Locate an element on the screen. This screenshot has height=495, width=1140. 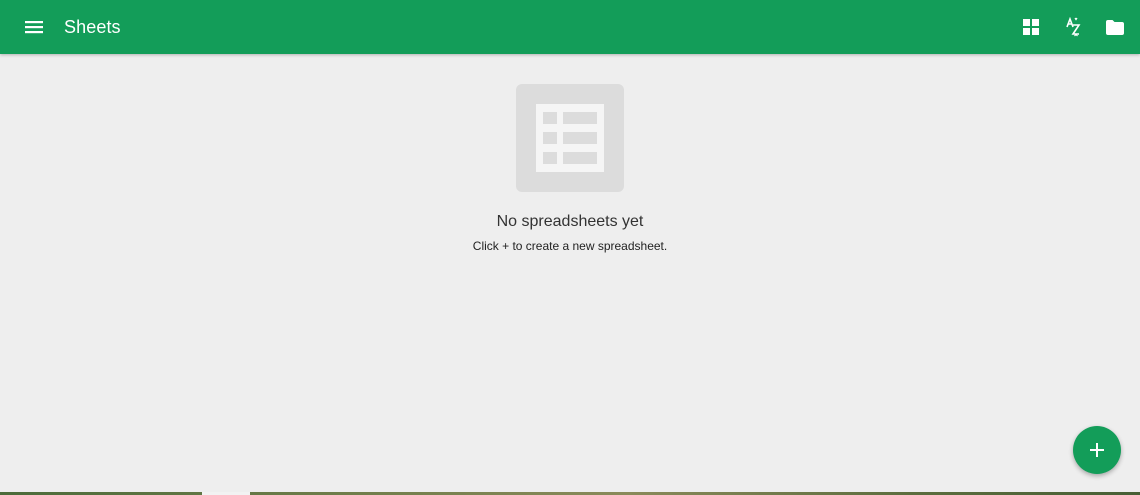
open-folder-button is located at coordinates (1115, 27).